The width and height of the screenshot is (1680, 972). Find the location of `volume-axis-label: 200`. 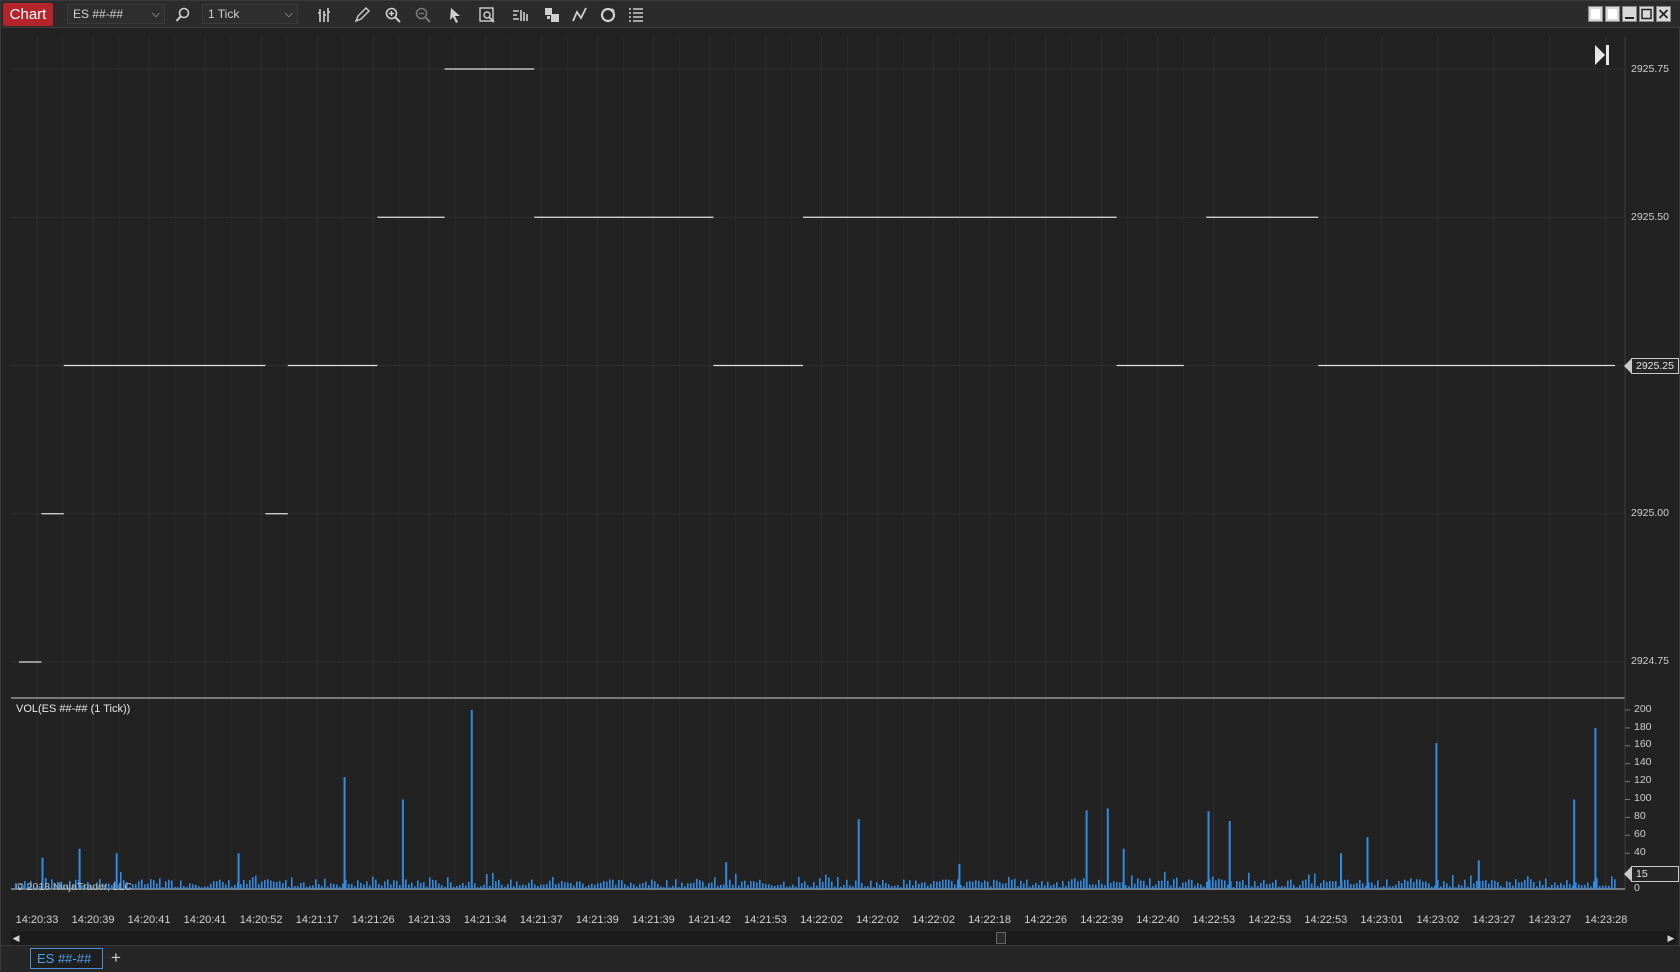

volume-axis-label: 200 is located at coordinates (1643, 709).